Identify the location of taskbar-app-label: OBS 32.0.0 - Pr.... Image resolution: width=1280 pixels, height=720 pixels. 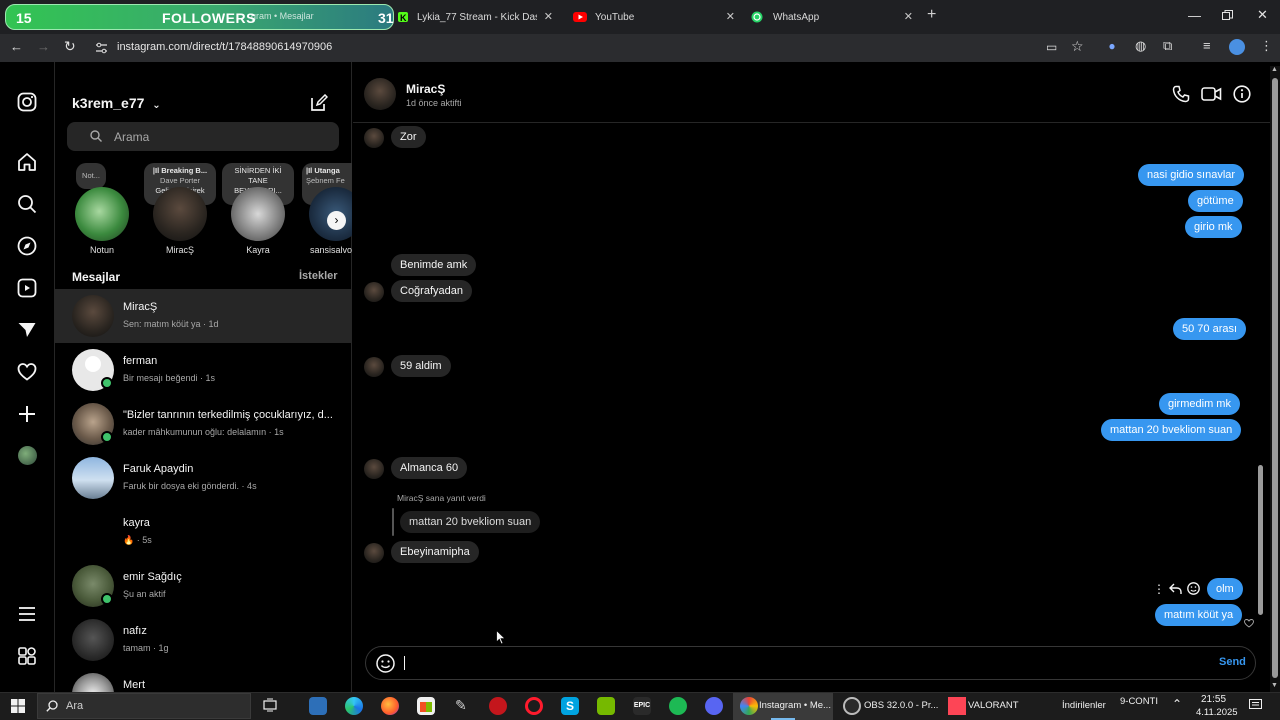
(901, 705).